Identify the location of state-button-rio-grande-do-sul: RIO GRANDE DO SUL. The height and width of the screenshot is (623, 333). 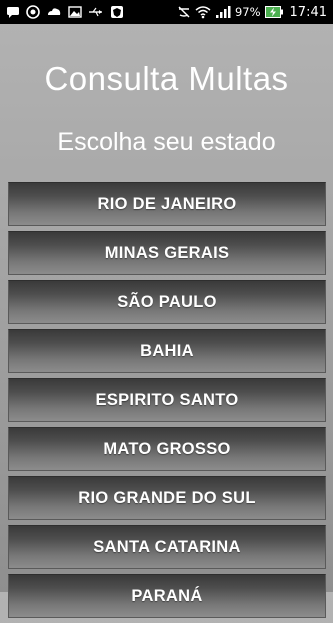
(167, 498).